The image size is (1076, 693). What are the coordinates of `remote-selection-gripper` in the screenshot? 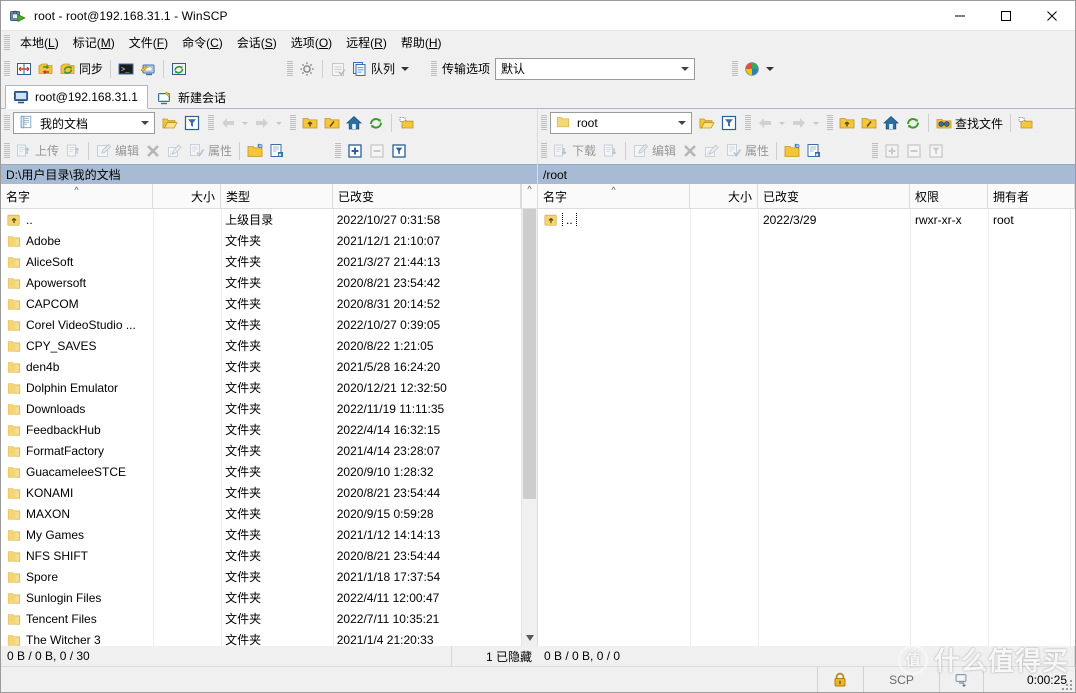 It's located at (875, 150).